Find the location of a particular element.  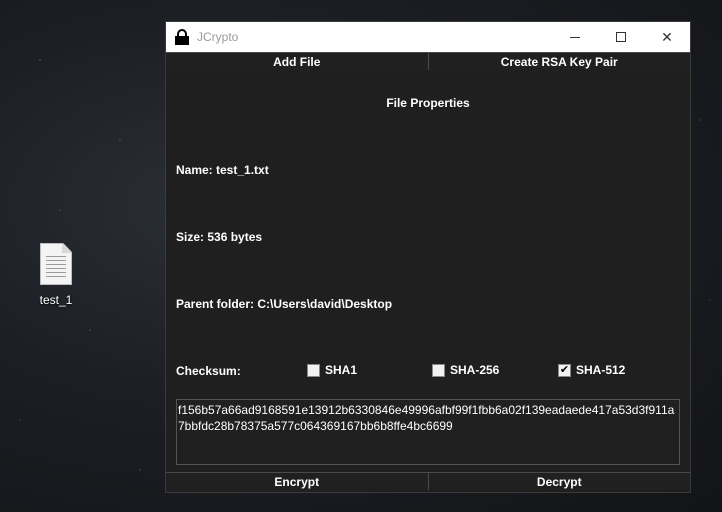

create-rsa-key-pair-button: Create RSA Key Pair is located at coordinates (558, 61).